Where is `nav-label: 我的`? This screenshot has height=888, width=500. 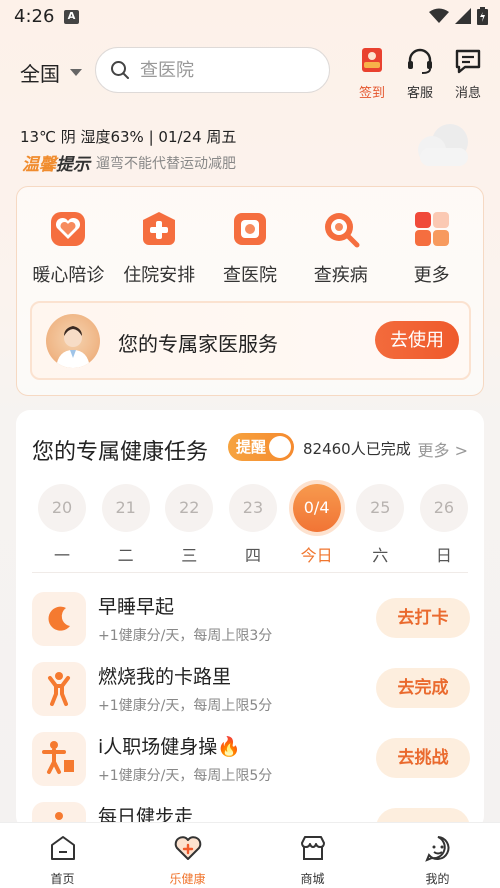
nav-label: 我的 is located at coordinates (437, 879).